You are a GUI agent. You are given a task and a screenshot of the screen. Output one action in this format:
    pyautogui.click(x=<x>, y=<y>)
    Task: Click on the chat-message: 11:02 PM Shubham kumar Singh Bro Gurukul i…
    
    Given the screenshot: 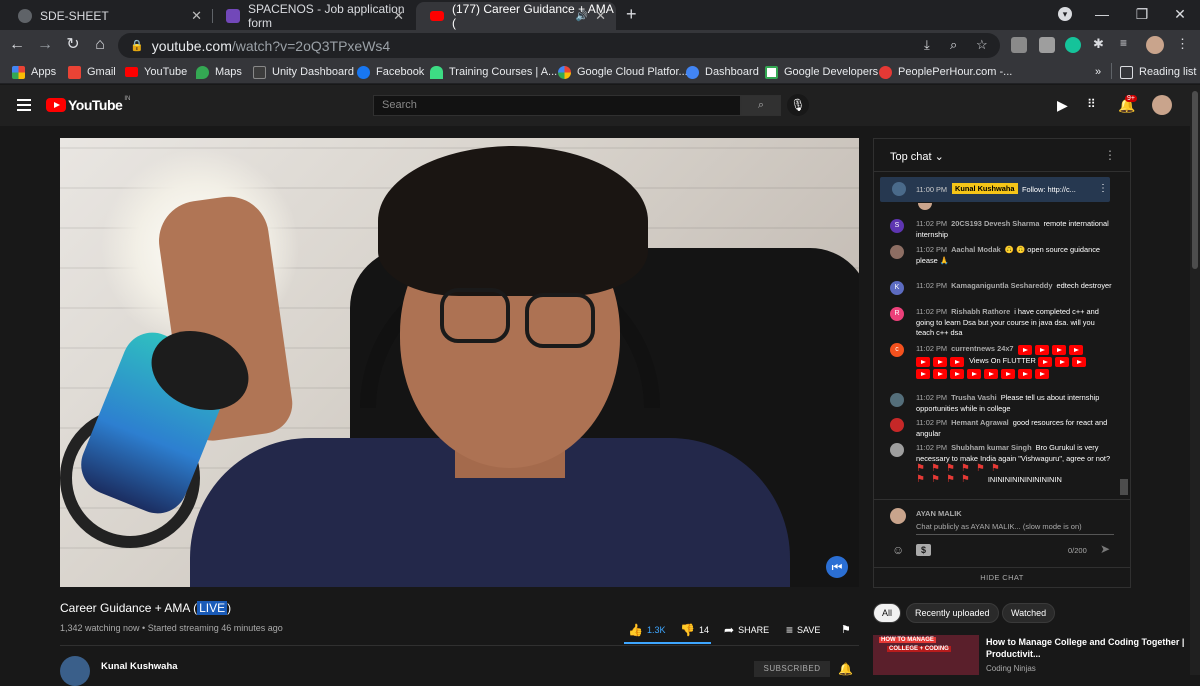 What is the action you would take?
    pyautogui.click(x=1001, y=464)
    